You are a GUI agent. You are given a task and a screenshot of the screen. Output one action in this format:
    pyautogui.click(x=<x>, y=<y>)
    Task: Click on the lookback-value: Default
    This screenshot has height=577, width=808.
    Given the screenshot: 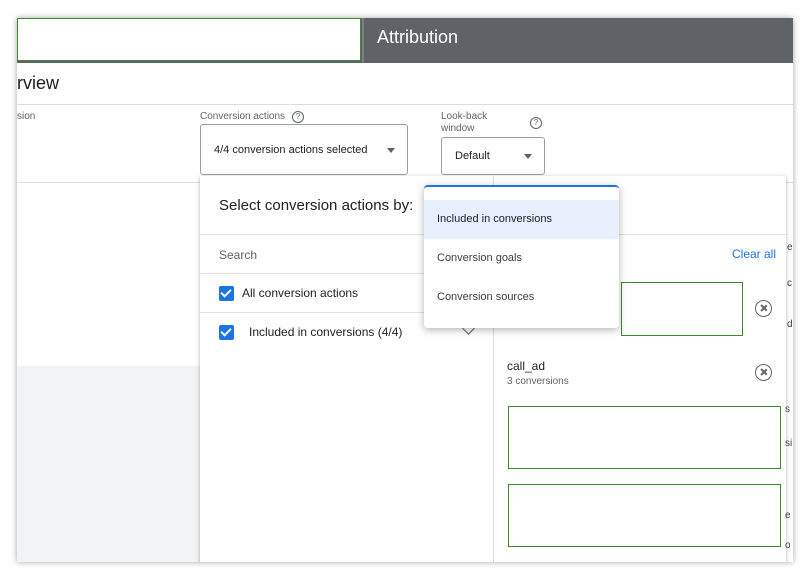 What is the action you would take?
    pyautogui.click(x=472, y=156)
    